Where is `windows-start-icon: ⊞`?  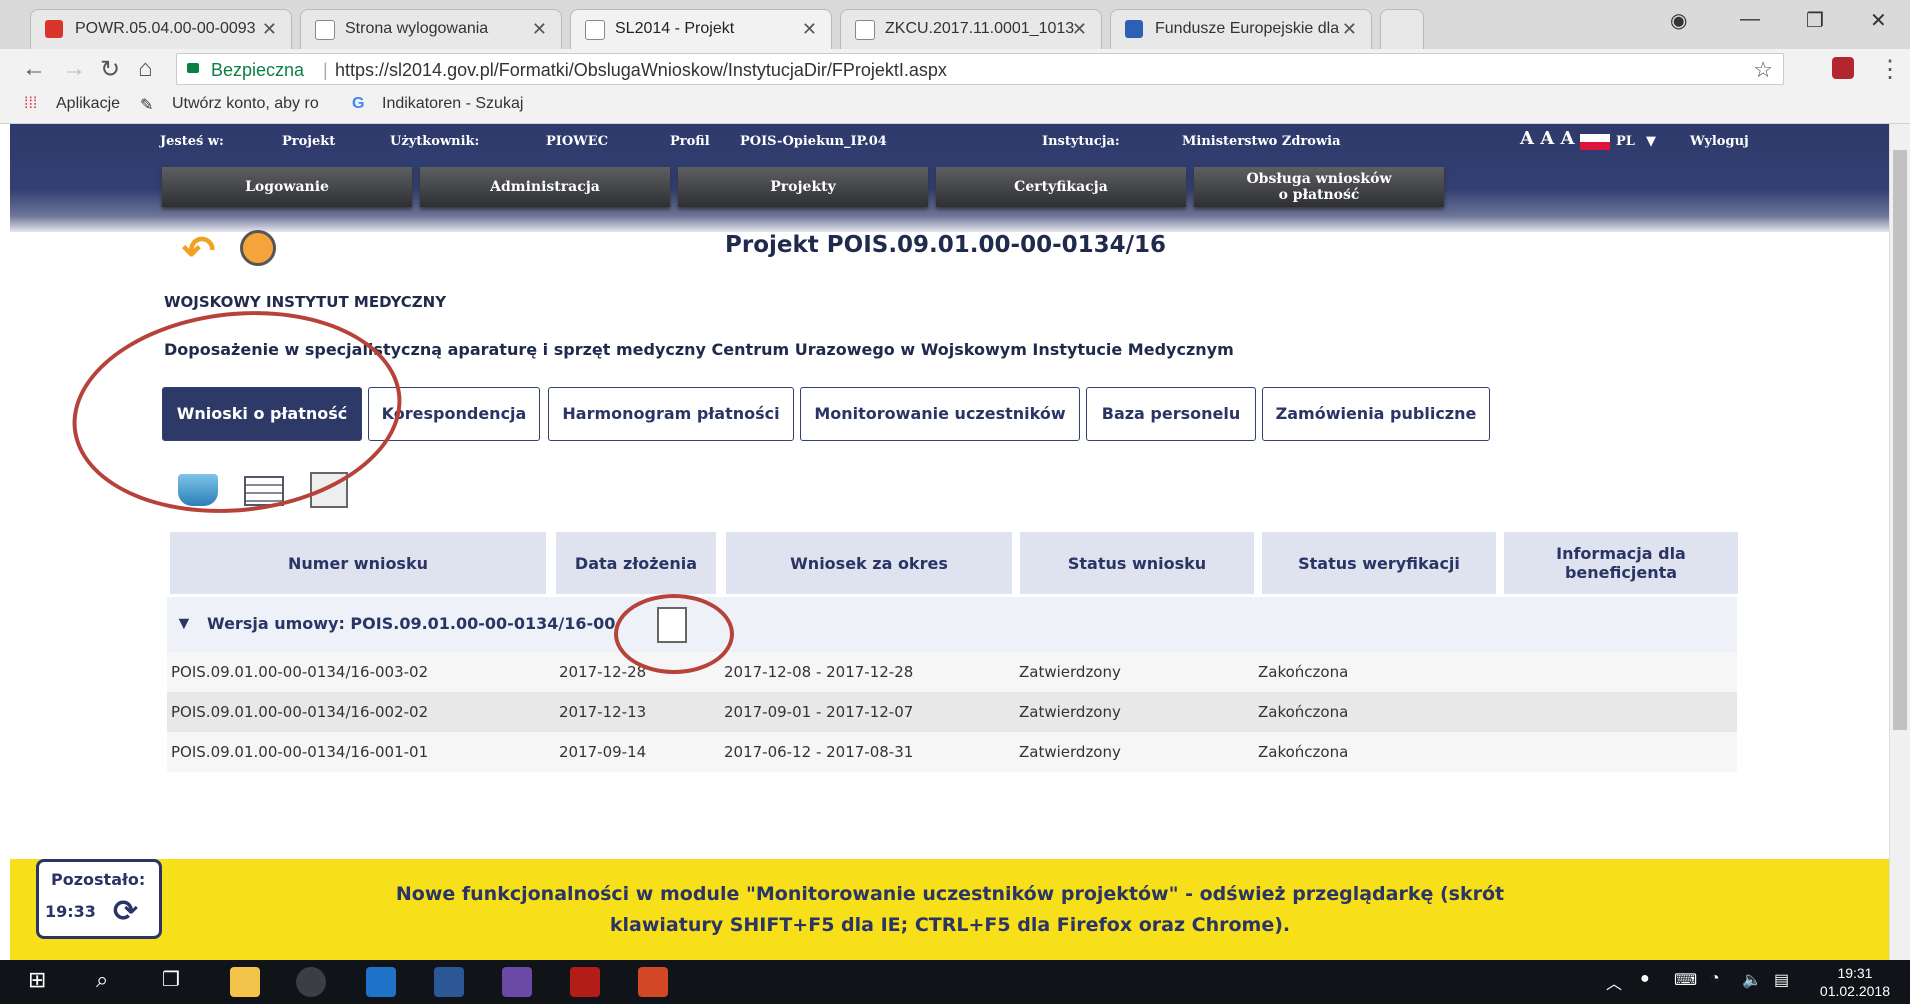
windows-start-icon: ⊞ is located at coordinates (43, 982).